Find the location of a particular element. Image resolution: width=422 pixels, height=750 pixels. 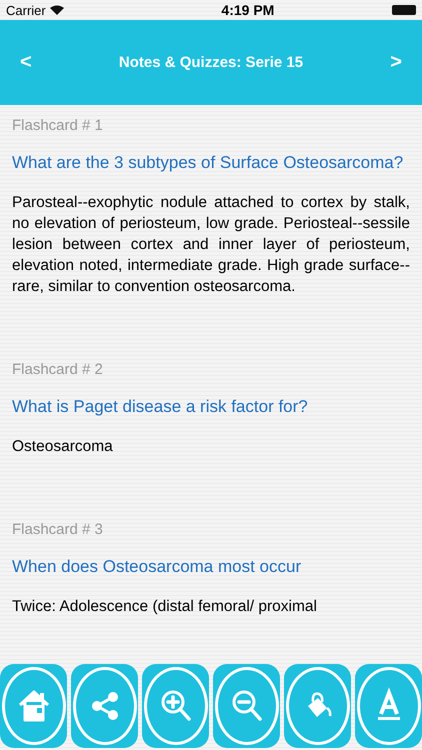

answer-text: Osteosarcoma is located at coordinates (63, 447).